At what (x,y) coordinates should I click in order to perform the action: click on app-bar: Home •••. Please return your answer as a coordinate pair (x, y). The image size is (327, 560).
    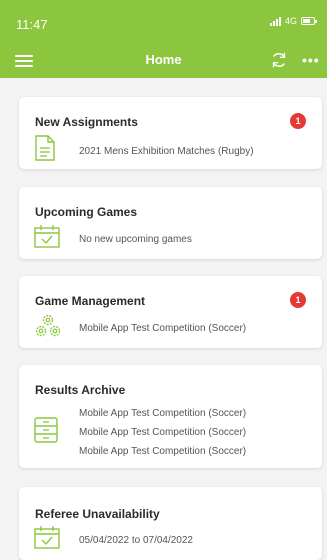
    Looking at the image, I should click on (163, 60).